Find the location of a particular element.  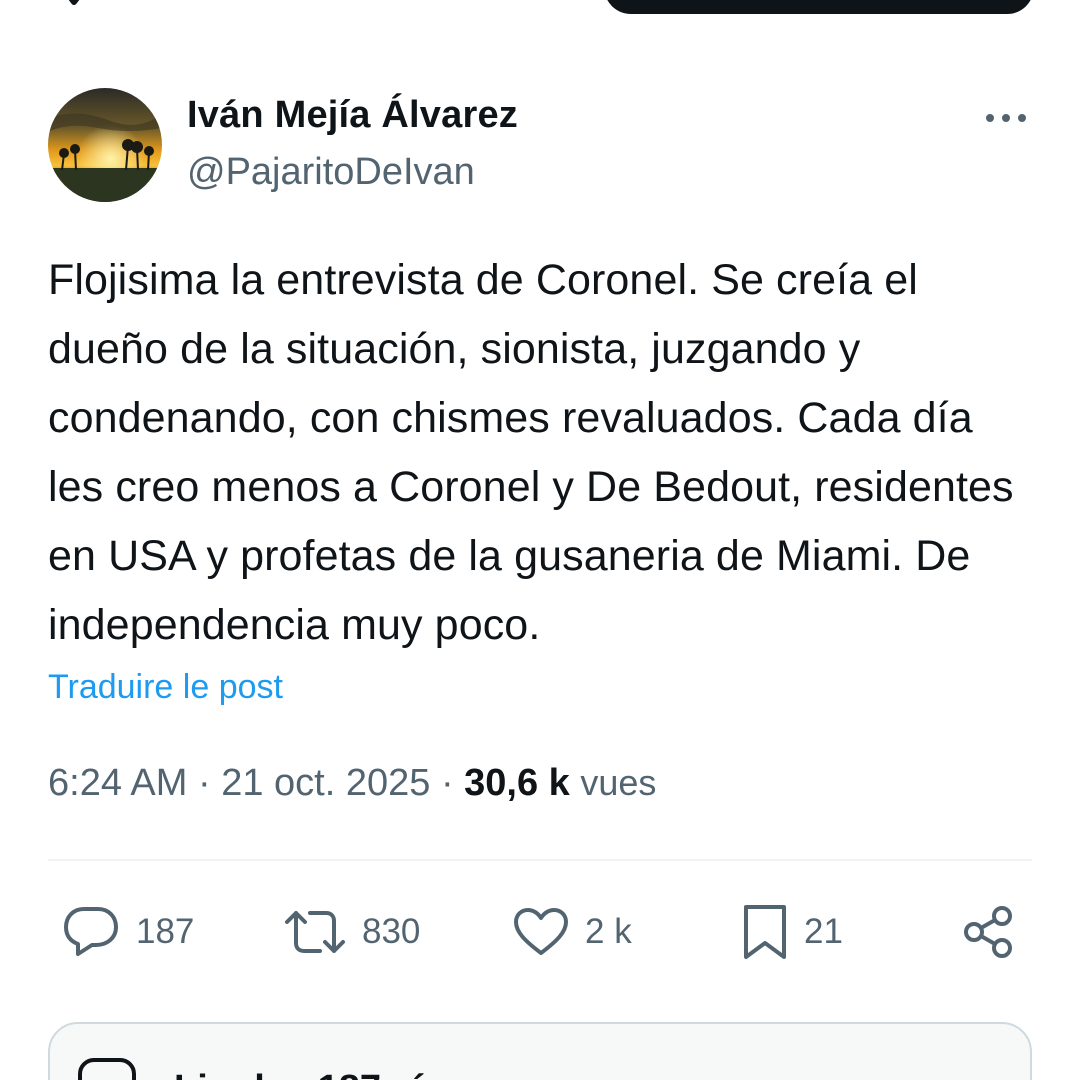

read-replies-label: Lire les 187 réponses is located at coordinates (367, 1074).